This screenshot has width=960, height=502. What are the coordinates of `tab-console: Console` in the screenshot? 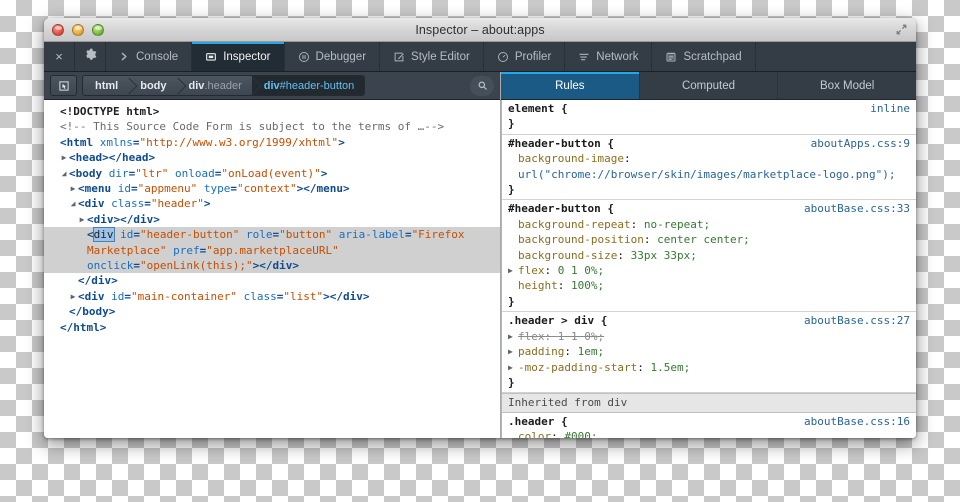 It's located at (149, 56).